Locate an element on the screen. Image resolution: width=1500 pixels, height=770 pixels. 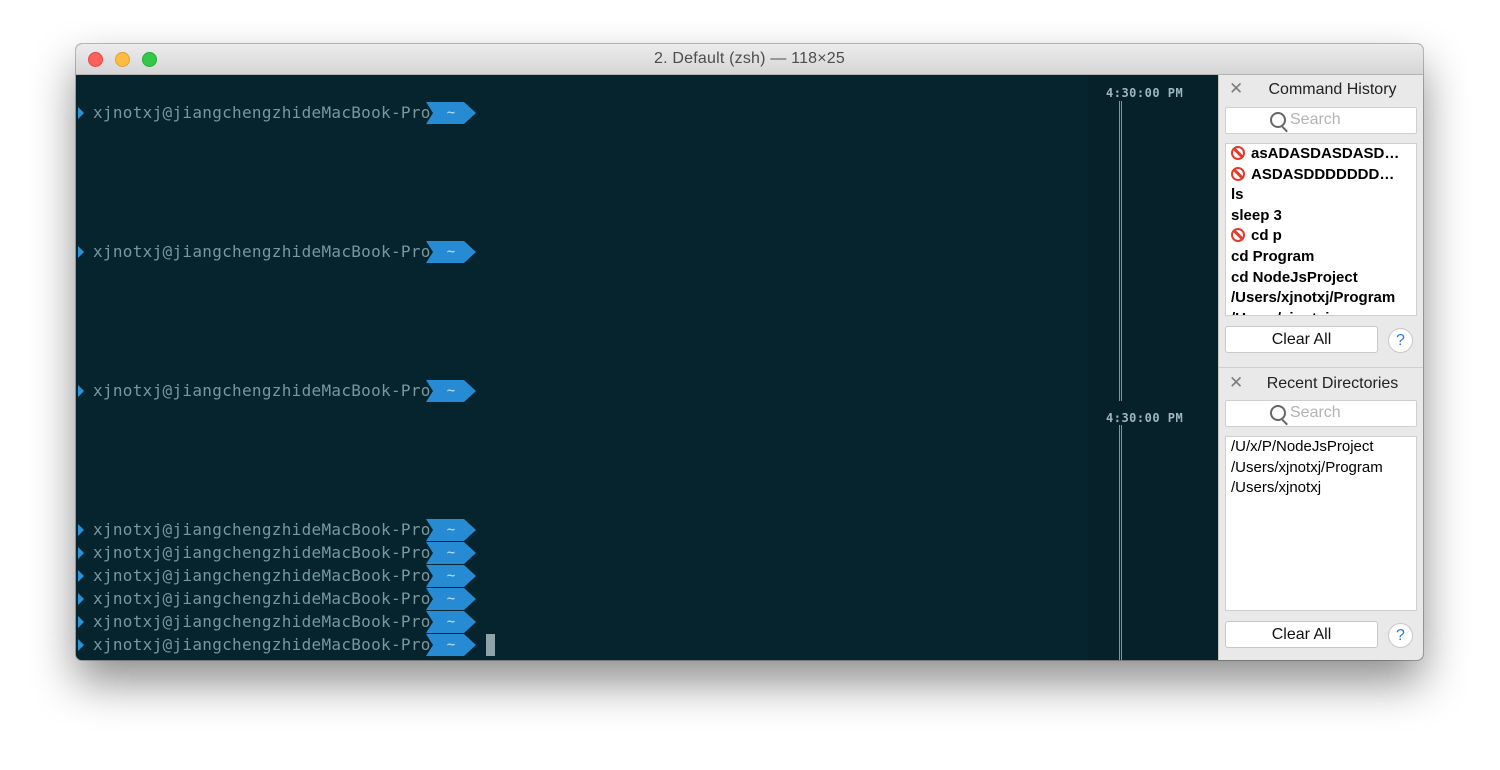
history-item: cd NodeJsProject is located at coordinates (1321, 278).